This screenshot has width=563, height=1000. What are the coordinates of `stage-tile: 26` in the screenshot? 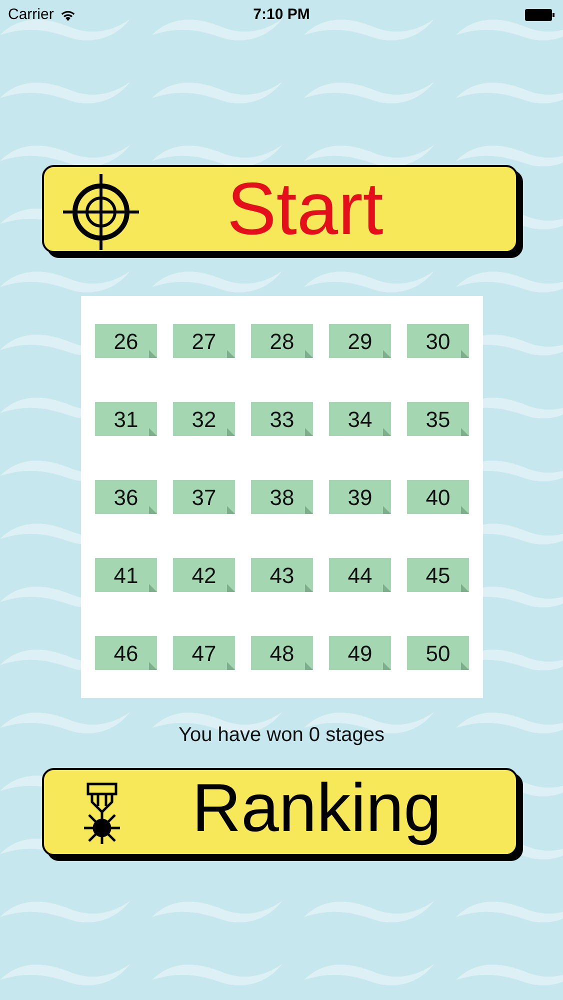 It's located at (126, 341).